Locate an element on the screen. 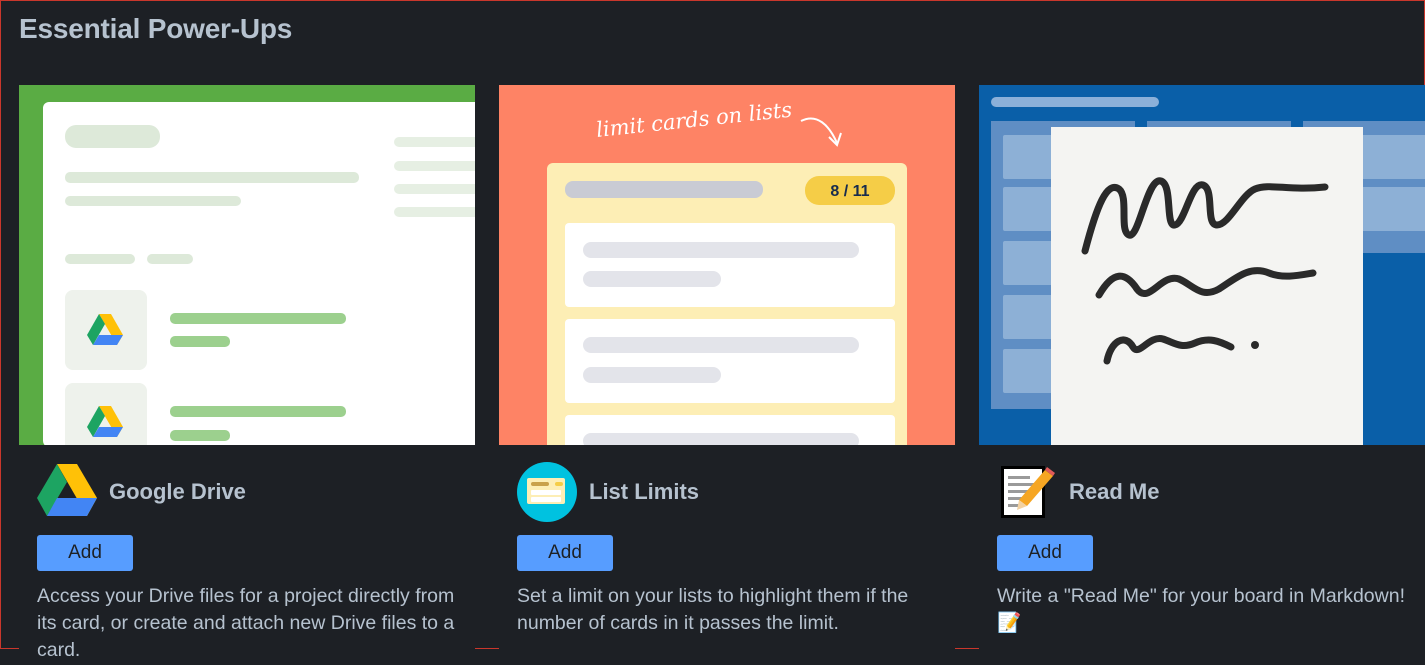  powerup-name: Read Me is located at coordinates (1114, 491).